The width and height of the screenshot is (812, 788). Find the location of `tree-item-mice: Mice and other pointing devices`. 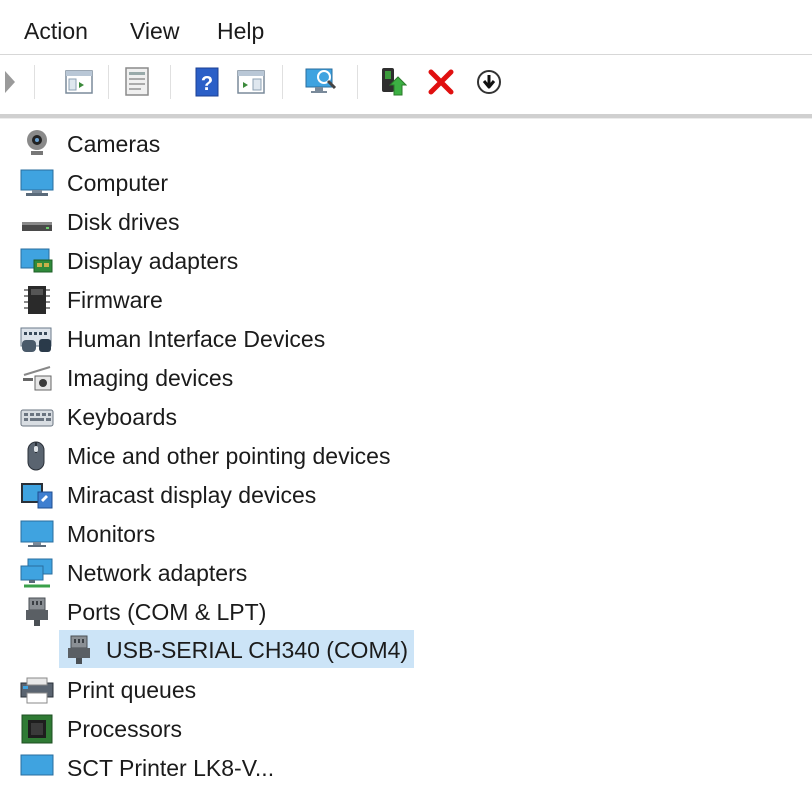

tree-item-mice: Mice and other pointing devices is located at coordinates (406, 455).